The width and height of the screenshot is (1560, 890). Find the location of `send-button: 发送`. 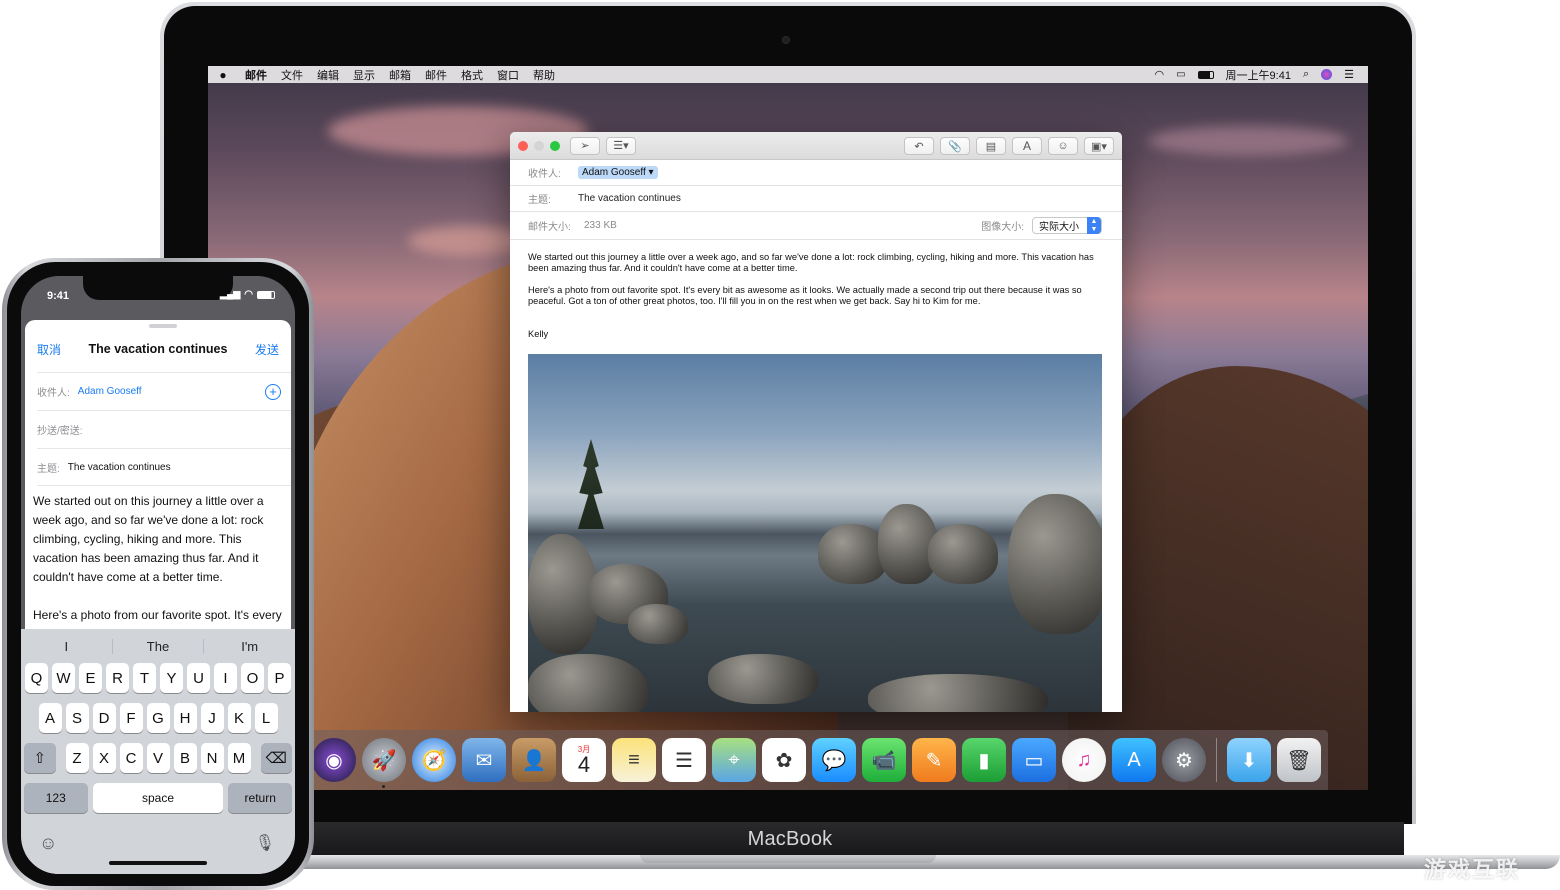

send-button: 发送 is located at coordinates (267, 349).